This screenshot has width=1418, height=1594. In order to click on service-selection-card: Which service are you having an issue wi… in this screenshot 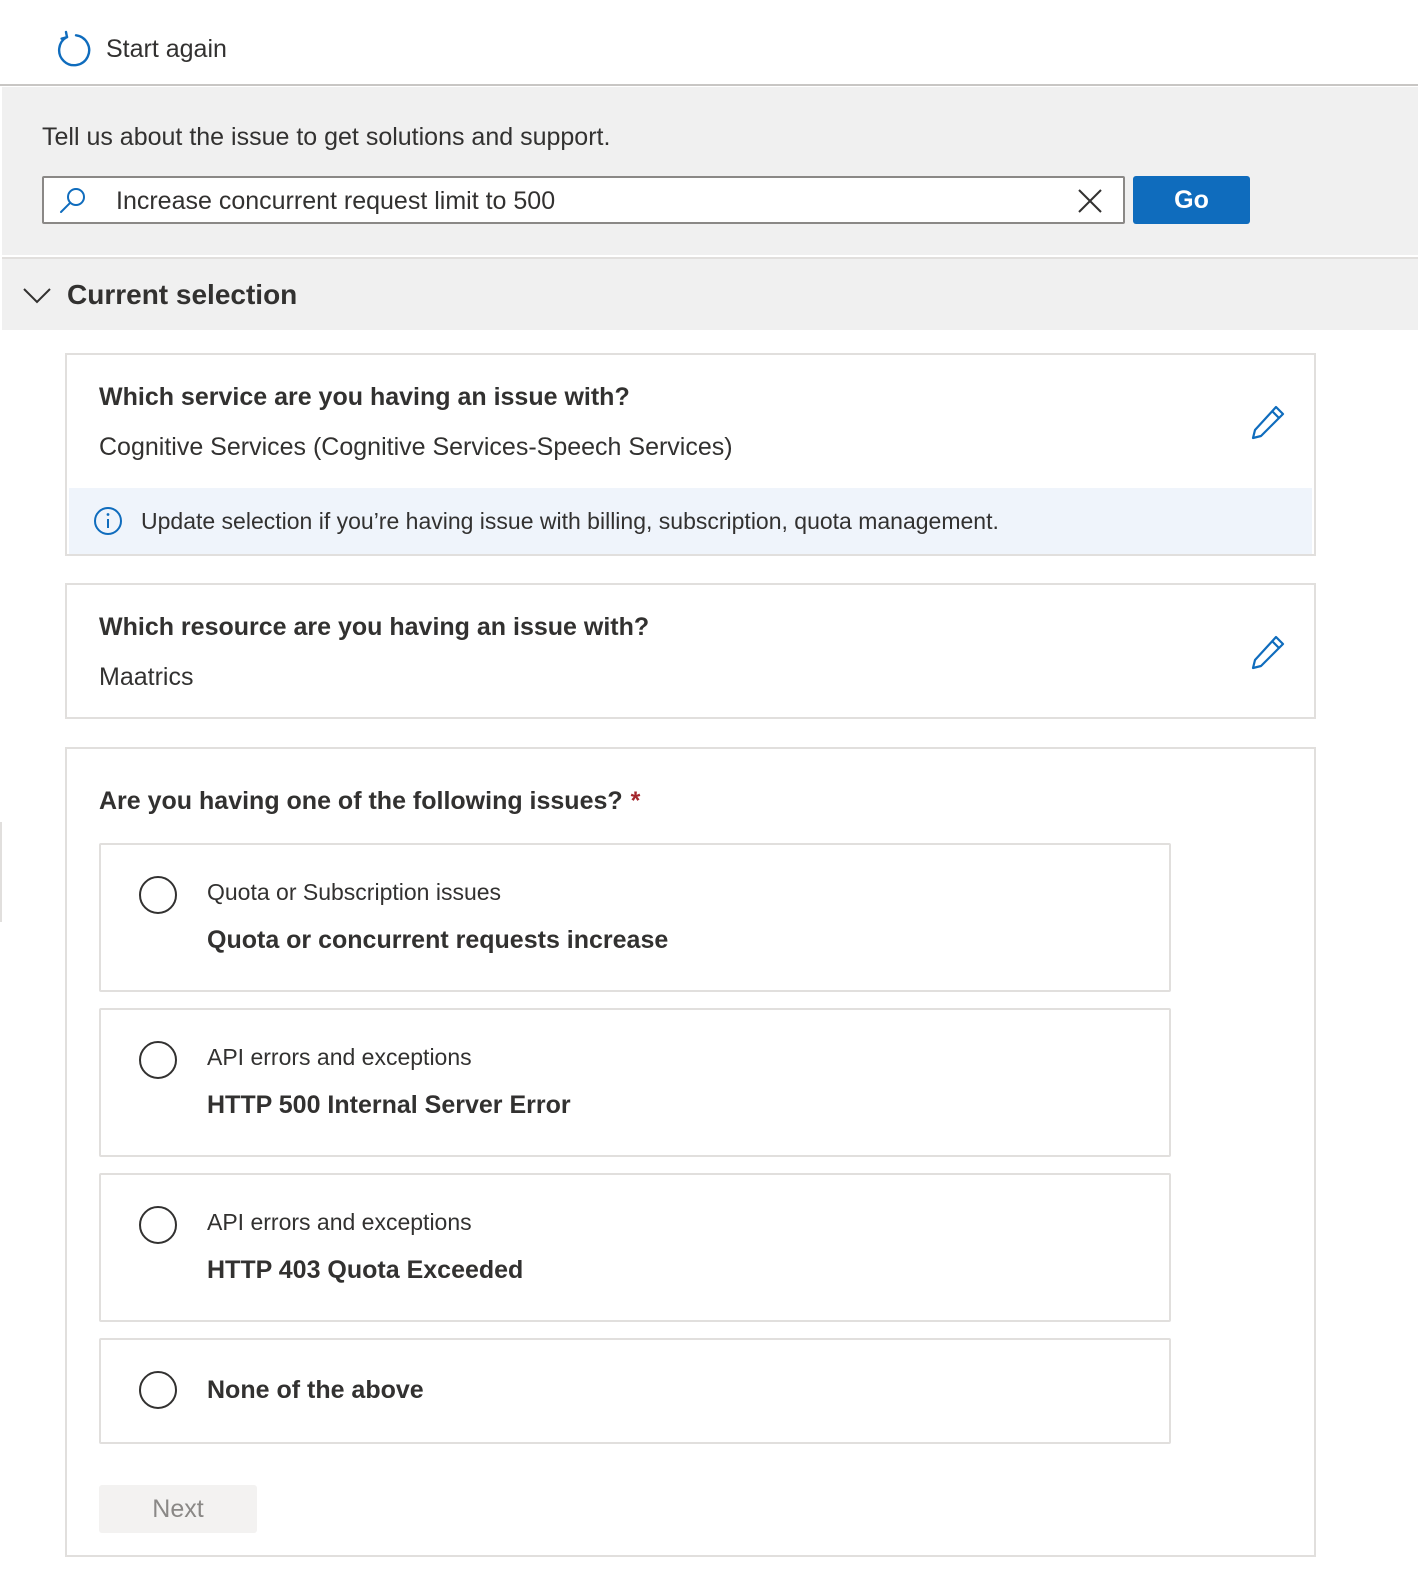, I will do `click(690, 454)`.